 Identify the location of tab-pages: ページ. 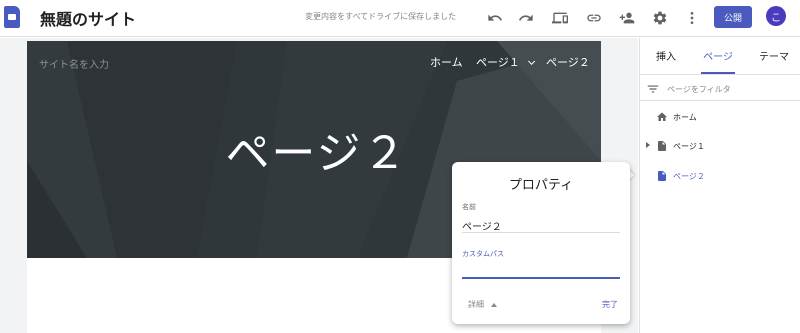
(718, 55).